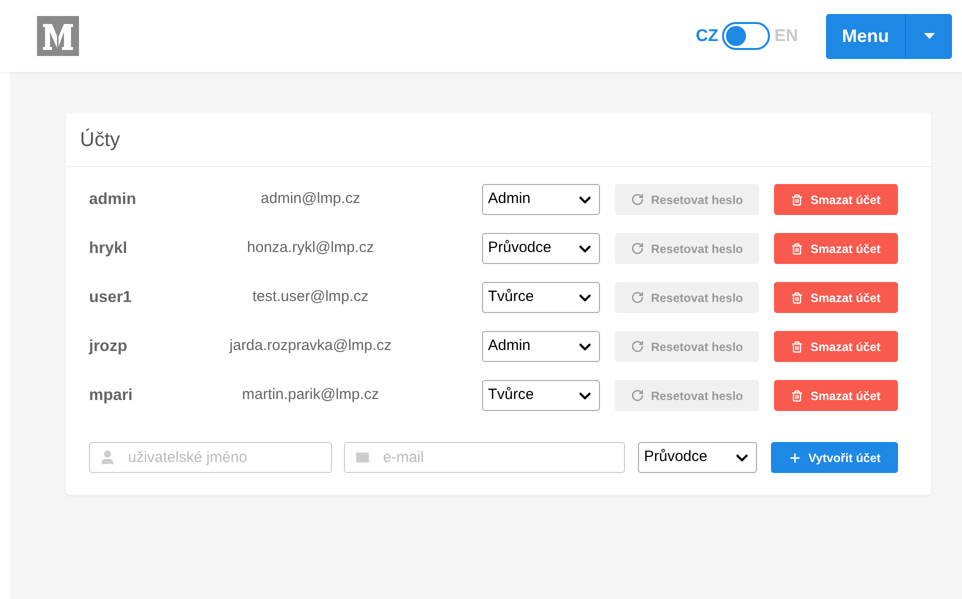  I want to click on user-icon, so click(107, 457).